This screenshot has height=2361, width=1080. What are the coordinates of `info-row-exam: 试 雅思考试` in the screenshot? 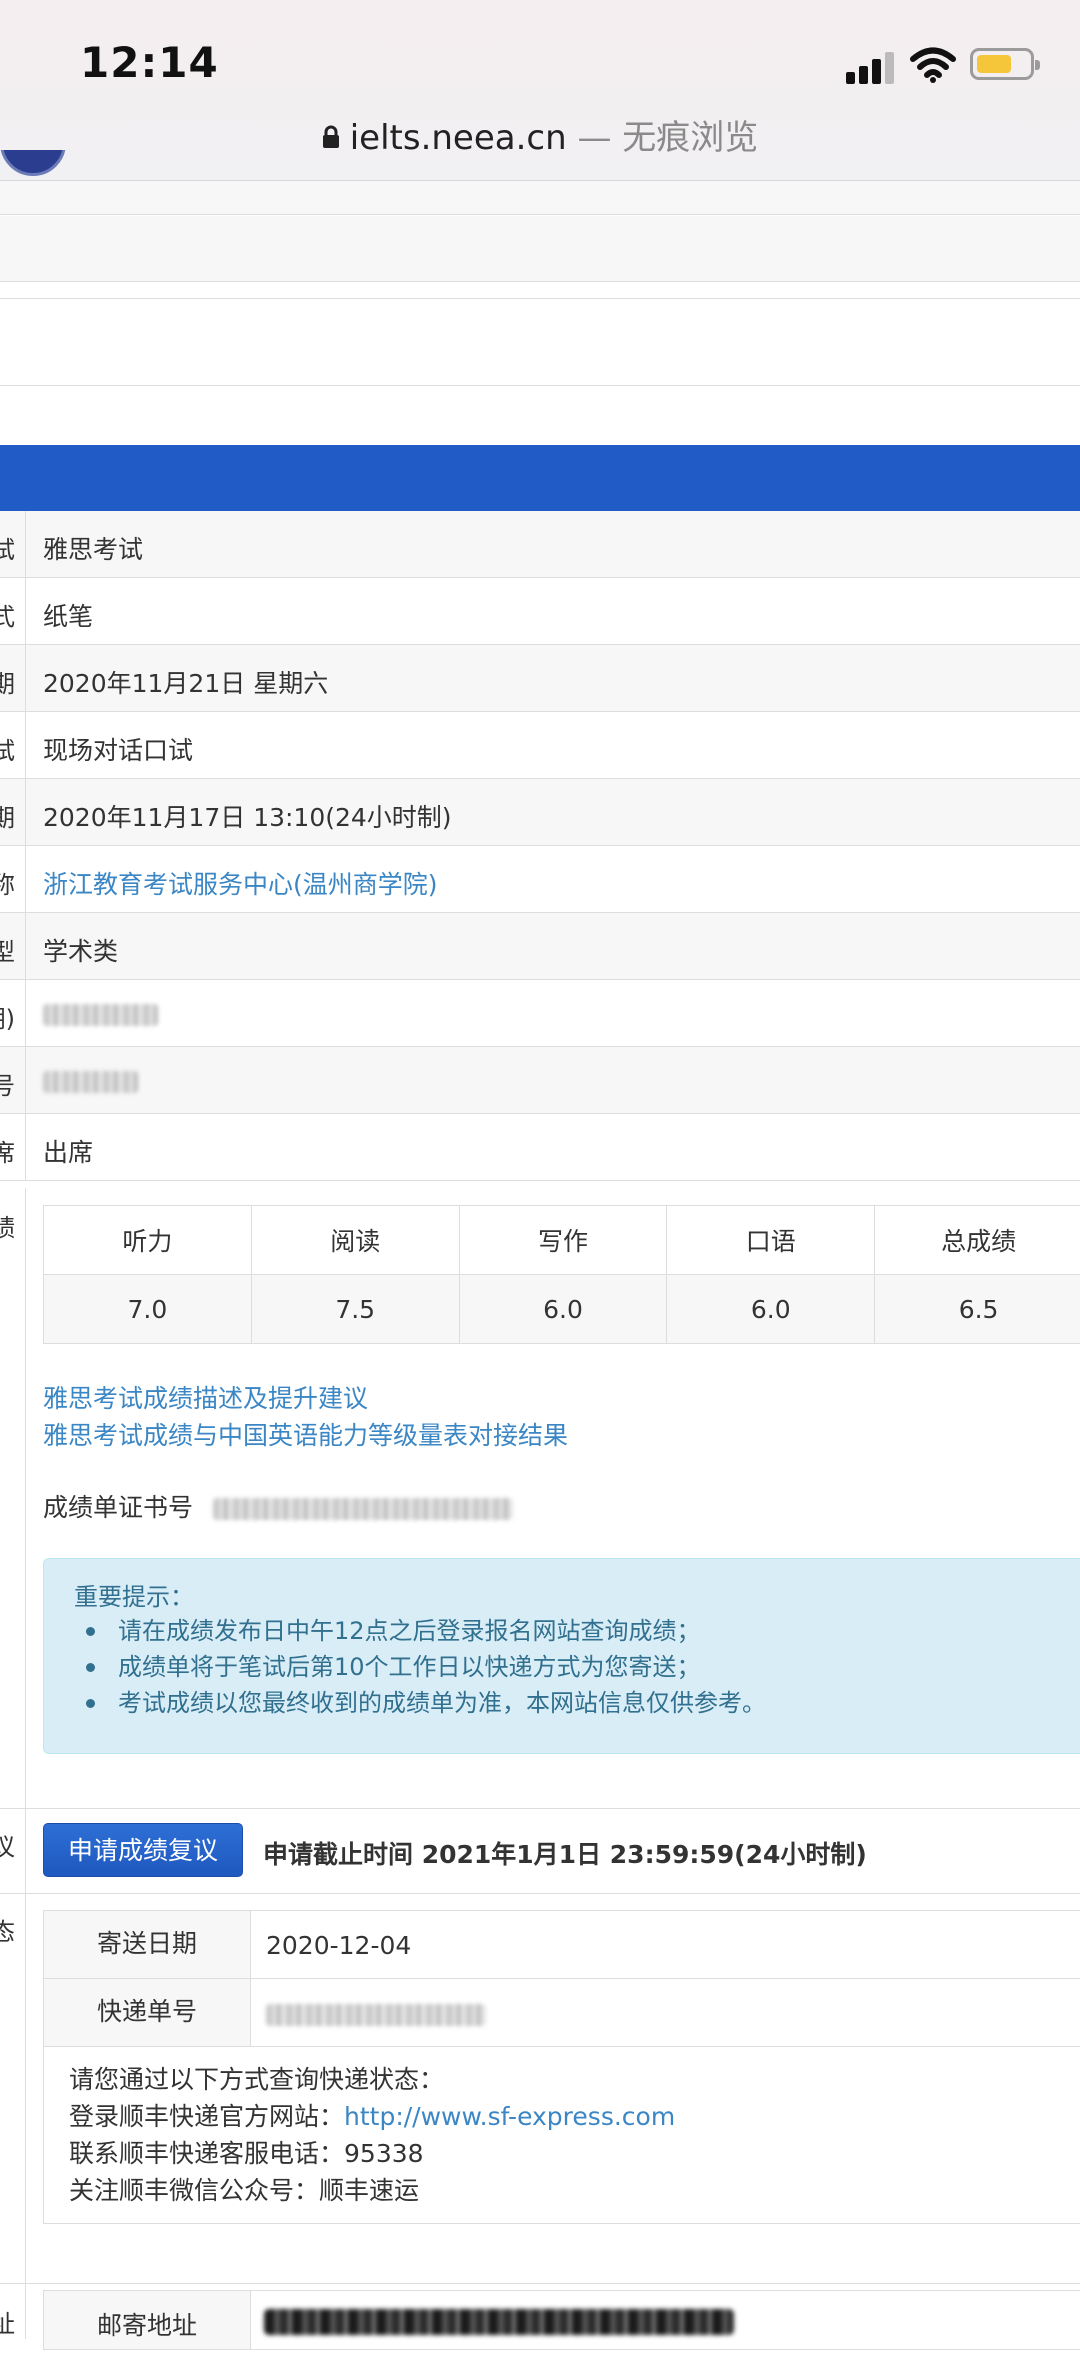 It's located at (540, 544).